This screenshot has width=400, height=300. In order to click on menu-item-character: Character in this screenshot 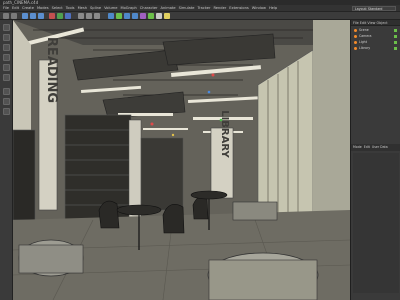, I will do `click(149, 8)`.